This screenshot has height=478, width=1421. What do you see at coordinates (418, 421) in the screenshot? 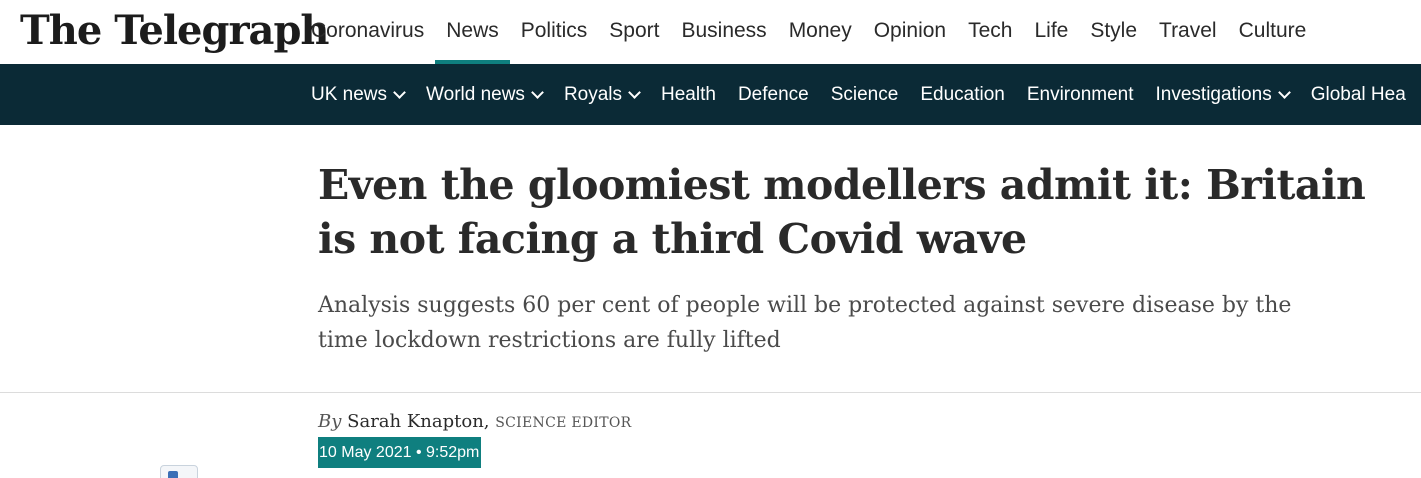
I see `author-link: Sarah Knapton,` at bounding box center [418, 421].